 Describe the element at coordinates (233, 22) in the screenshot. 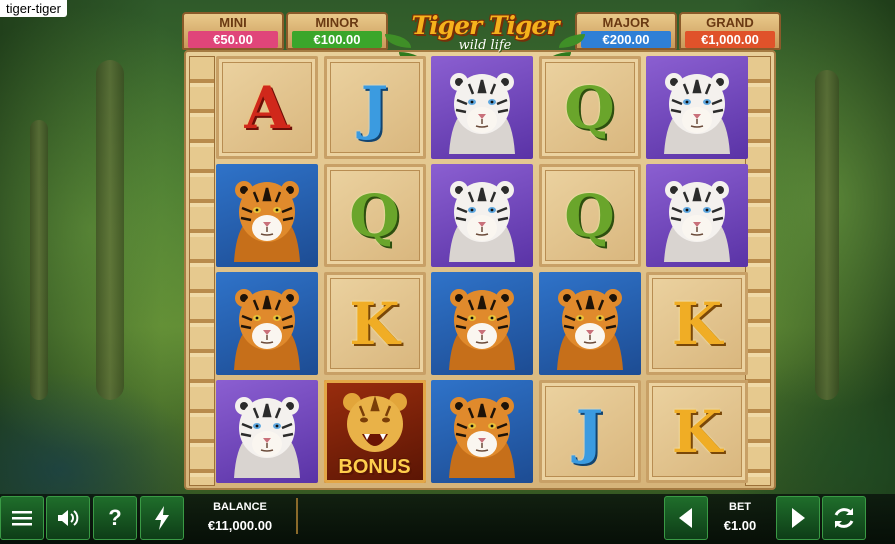

I see `jackpot-mini-name: MINI` at that location.